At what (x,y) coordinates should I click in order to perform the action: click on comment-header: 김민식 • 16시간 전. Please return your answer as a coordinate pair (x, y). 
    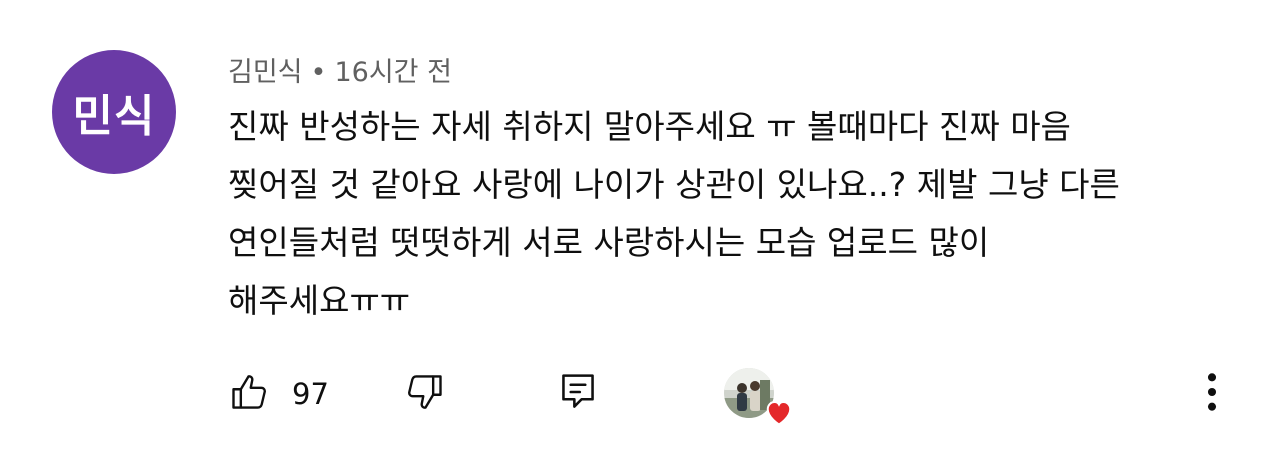
    Looking at the image, I should click on (340, 69).